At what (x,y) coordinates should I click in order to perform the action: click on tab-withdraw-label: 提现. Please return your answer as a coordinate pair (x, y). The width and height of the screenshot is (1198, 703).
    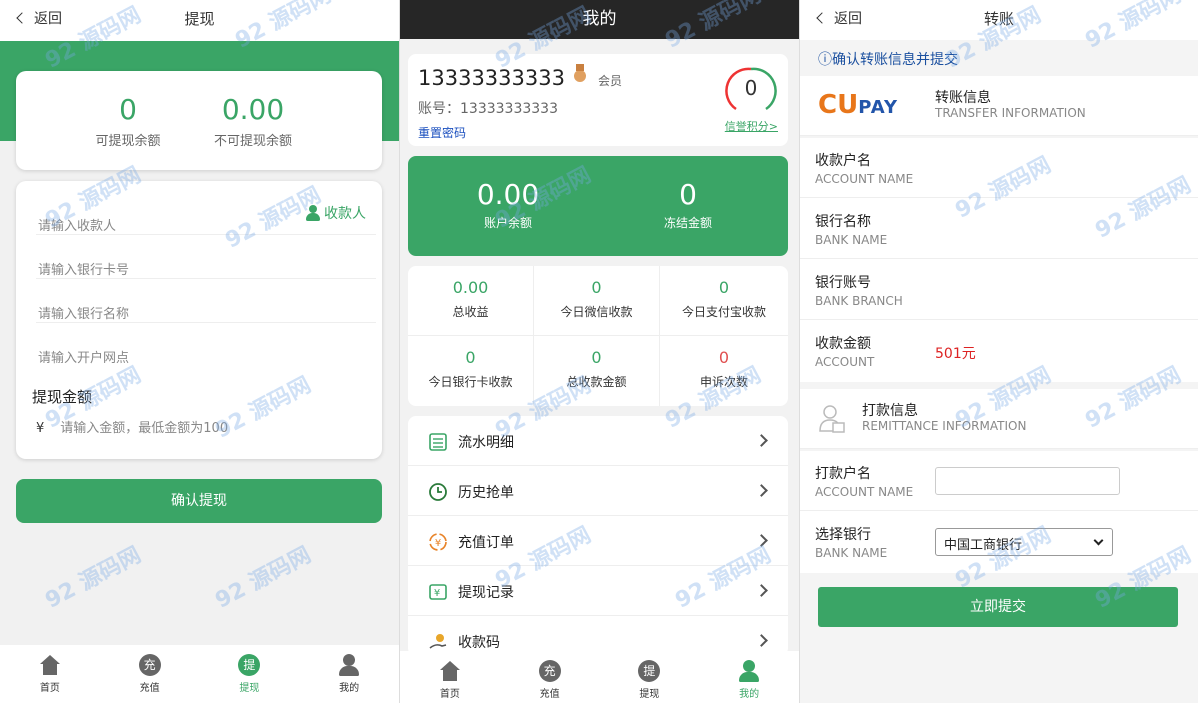
    Looking at the image, I should click on (249, 688).